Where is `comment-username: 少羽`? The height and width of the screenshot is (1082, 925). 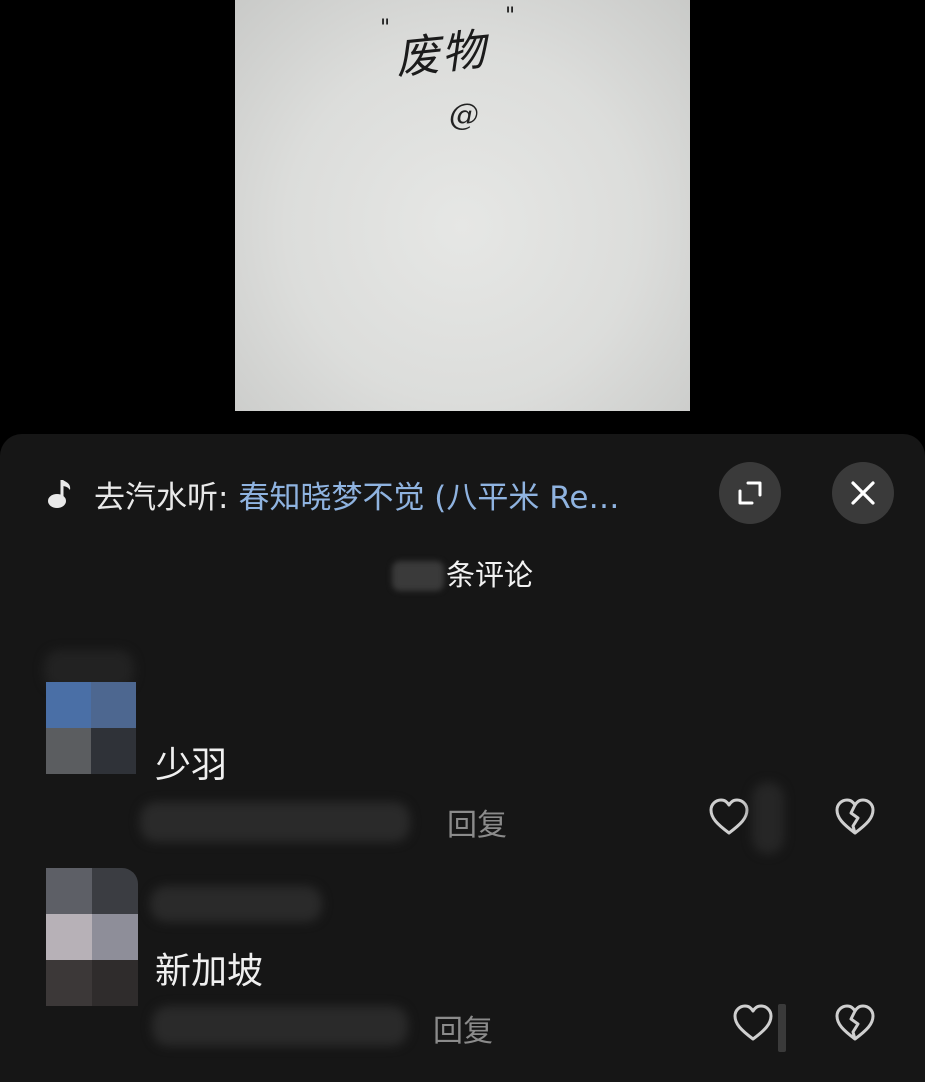
comment-username: 少羽 is located at coordinates (191, 762).